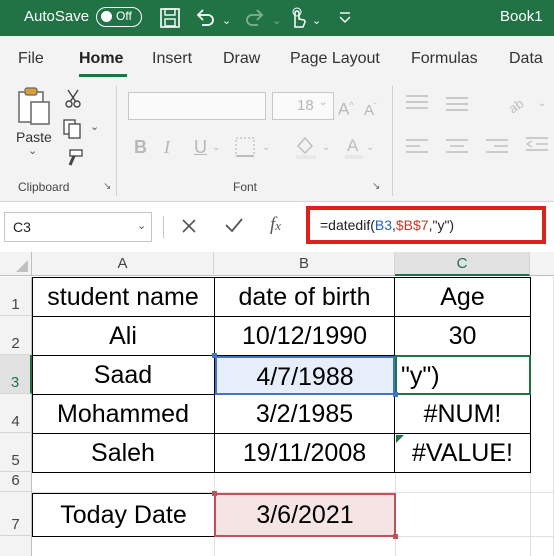  What do you see at coordinates (463, 414) in the screenshot?
I see `cell-c4: #NUM!` at bounding box center [463, 414].